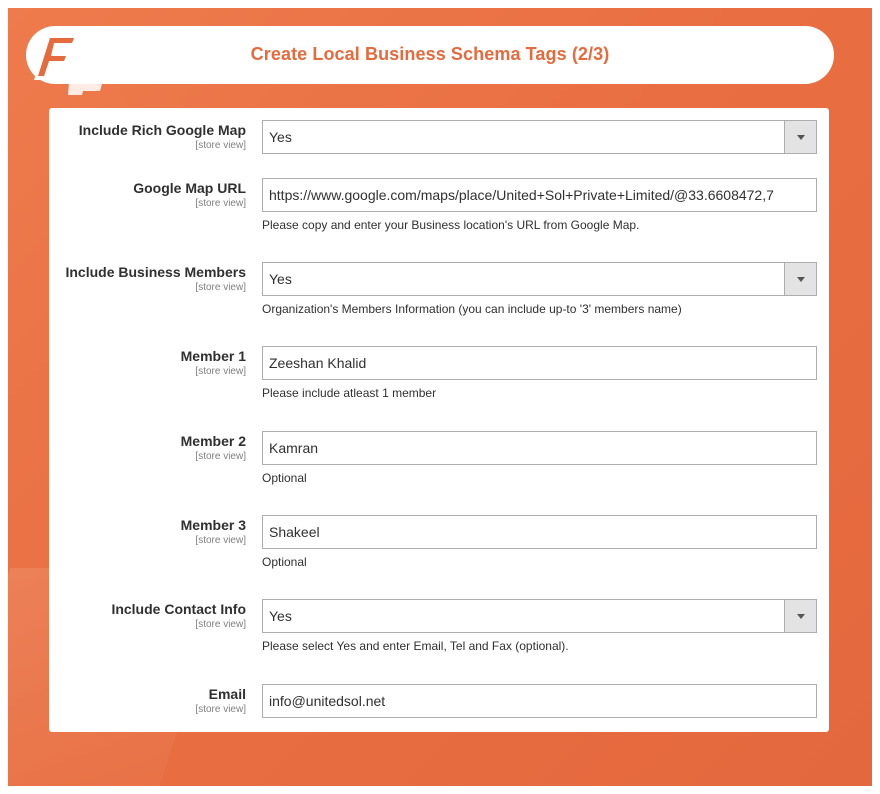 Image resolution: width=880 pixels, height=794 pixels. I want to click on field-label: Member 1, so click(213, 356).